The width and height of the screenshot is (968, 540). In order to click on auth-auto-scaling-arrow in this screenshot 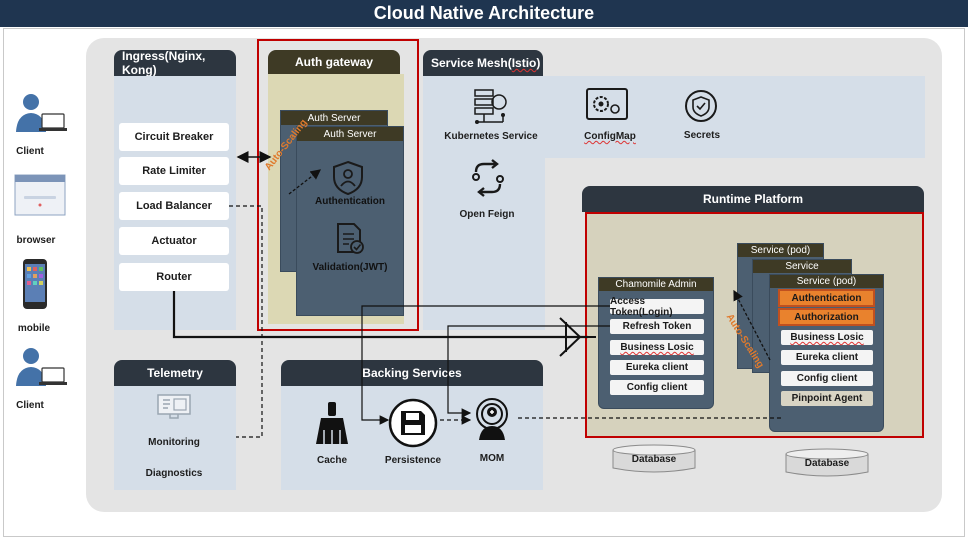, I will do `click(305, 182)`.